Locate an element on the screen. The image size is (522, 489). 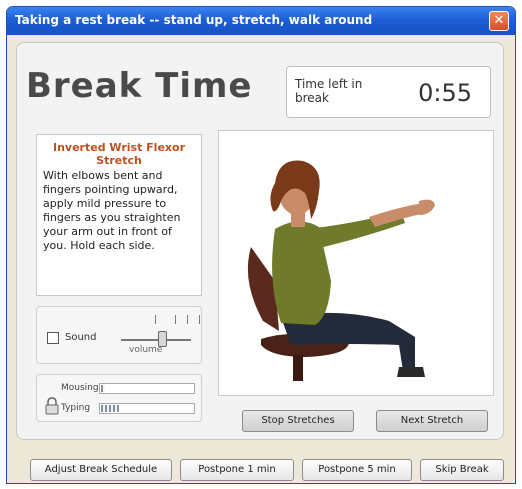
mousing-label: Mousing is located at coordinates (80, 388).